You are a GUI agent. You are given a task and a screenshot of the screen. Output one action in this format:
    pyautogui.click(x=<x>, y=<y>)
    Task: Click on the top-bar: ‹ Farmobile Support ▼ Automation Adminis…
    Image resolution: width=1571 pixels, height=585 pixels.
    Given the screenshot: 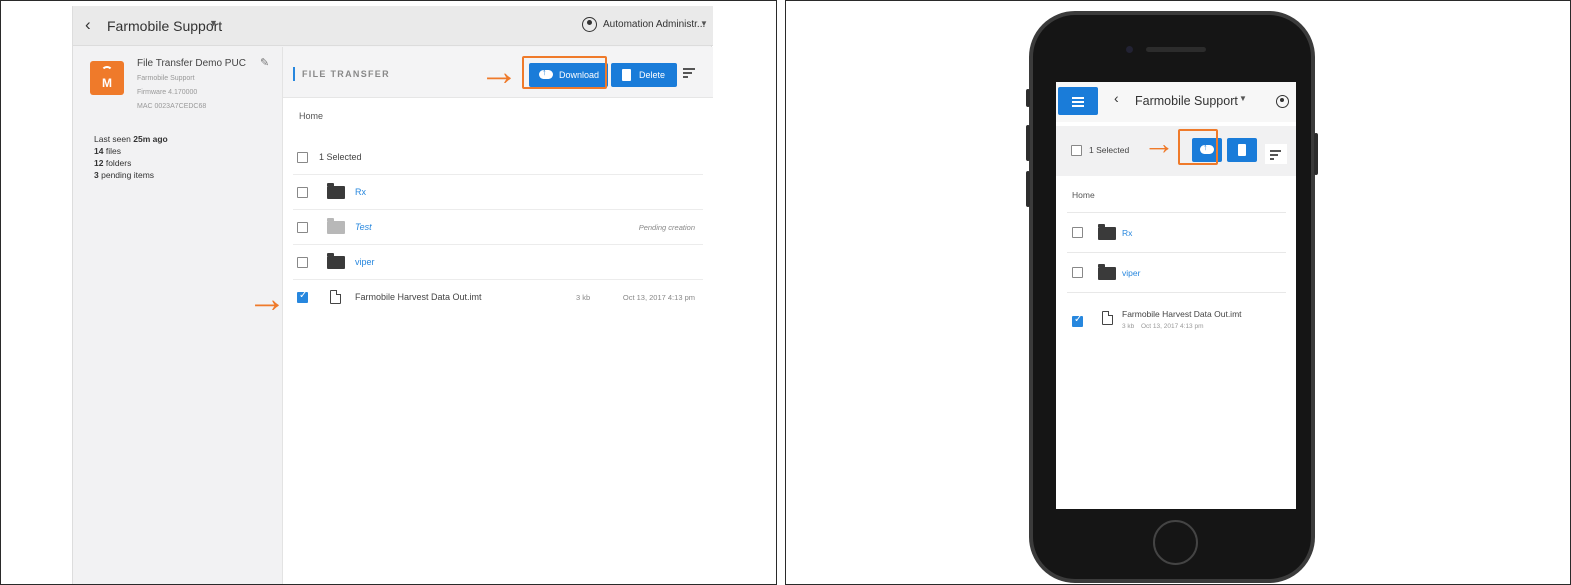 What is the action you would take?
    pyautogui.click(x=393, y=26)
    